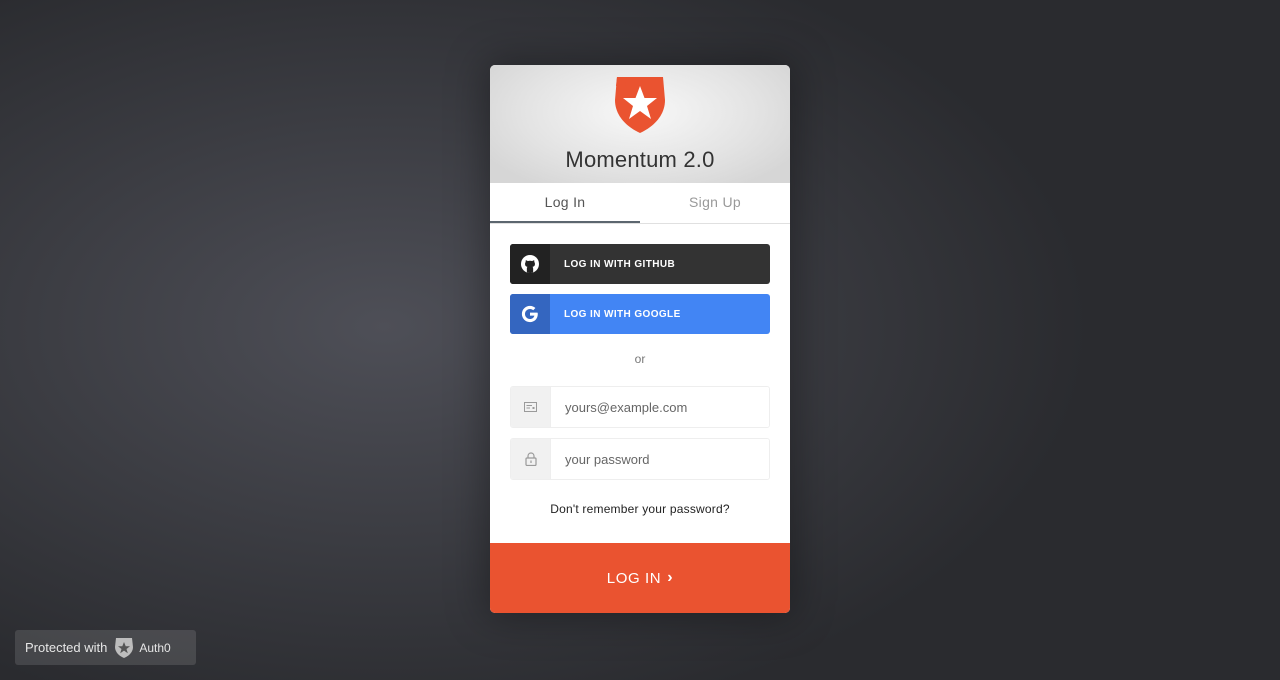  I want to click on widget-header: Momentum 2.0, so click(640, 124).